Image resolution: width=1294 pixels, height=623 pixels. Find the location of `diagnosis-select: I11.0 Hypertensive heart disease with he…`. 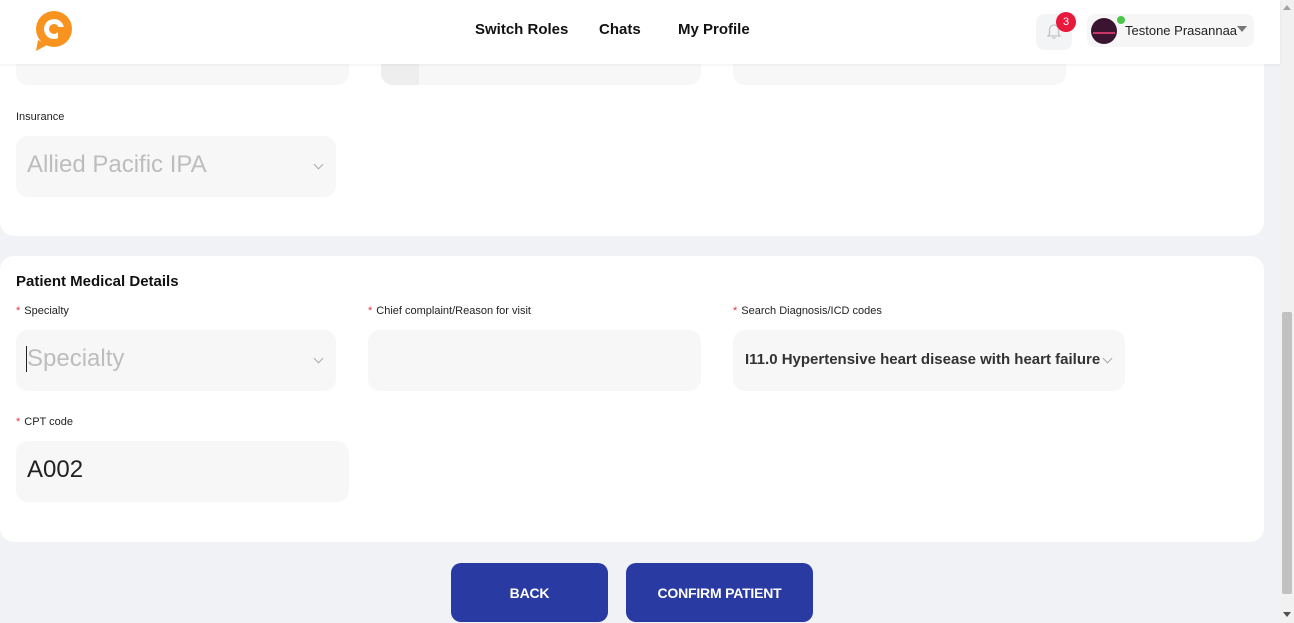

diagnosis-select: I11.0 Hypertensive heart disease with he… is located at coordinates (929, 360).